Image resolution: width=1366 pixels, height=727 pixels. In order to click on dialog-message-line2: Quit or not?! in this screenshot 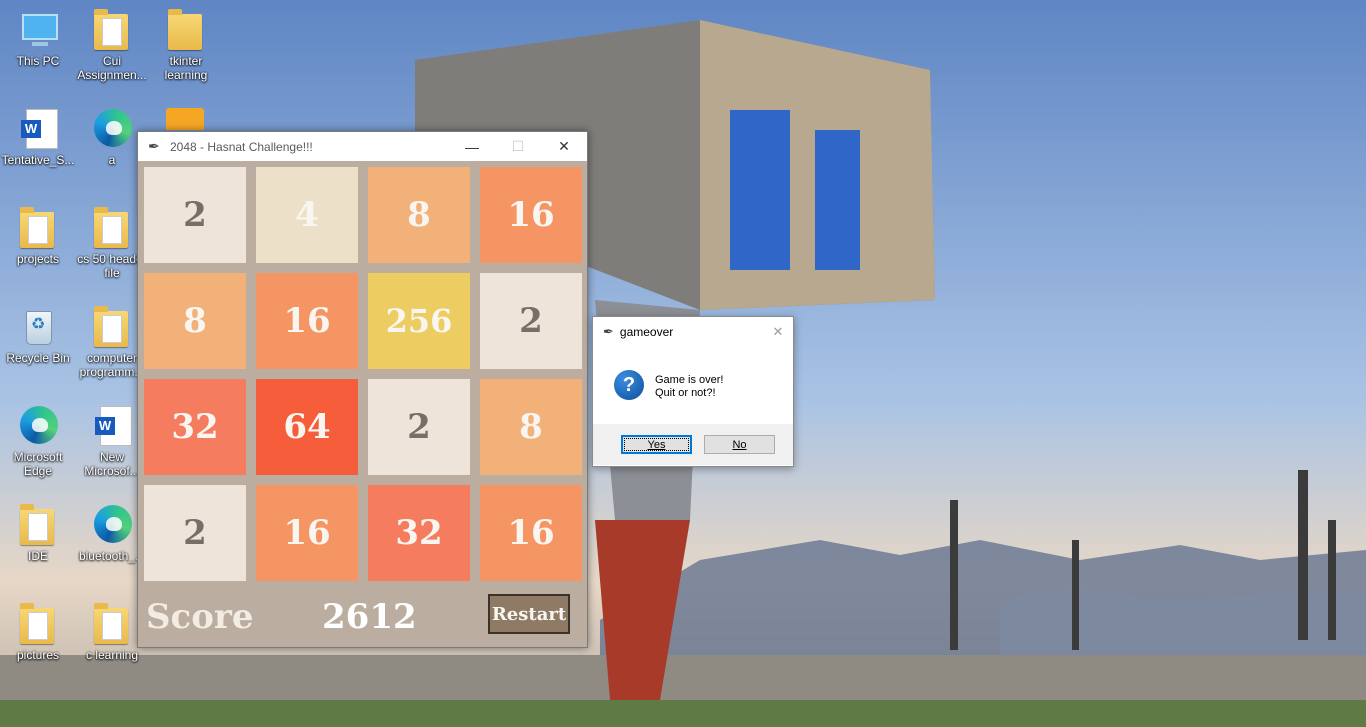, I will do `click(685, 393)`.